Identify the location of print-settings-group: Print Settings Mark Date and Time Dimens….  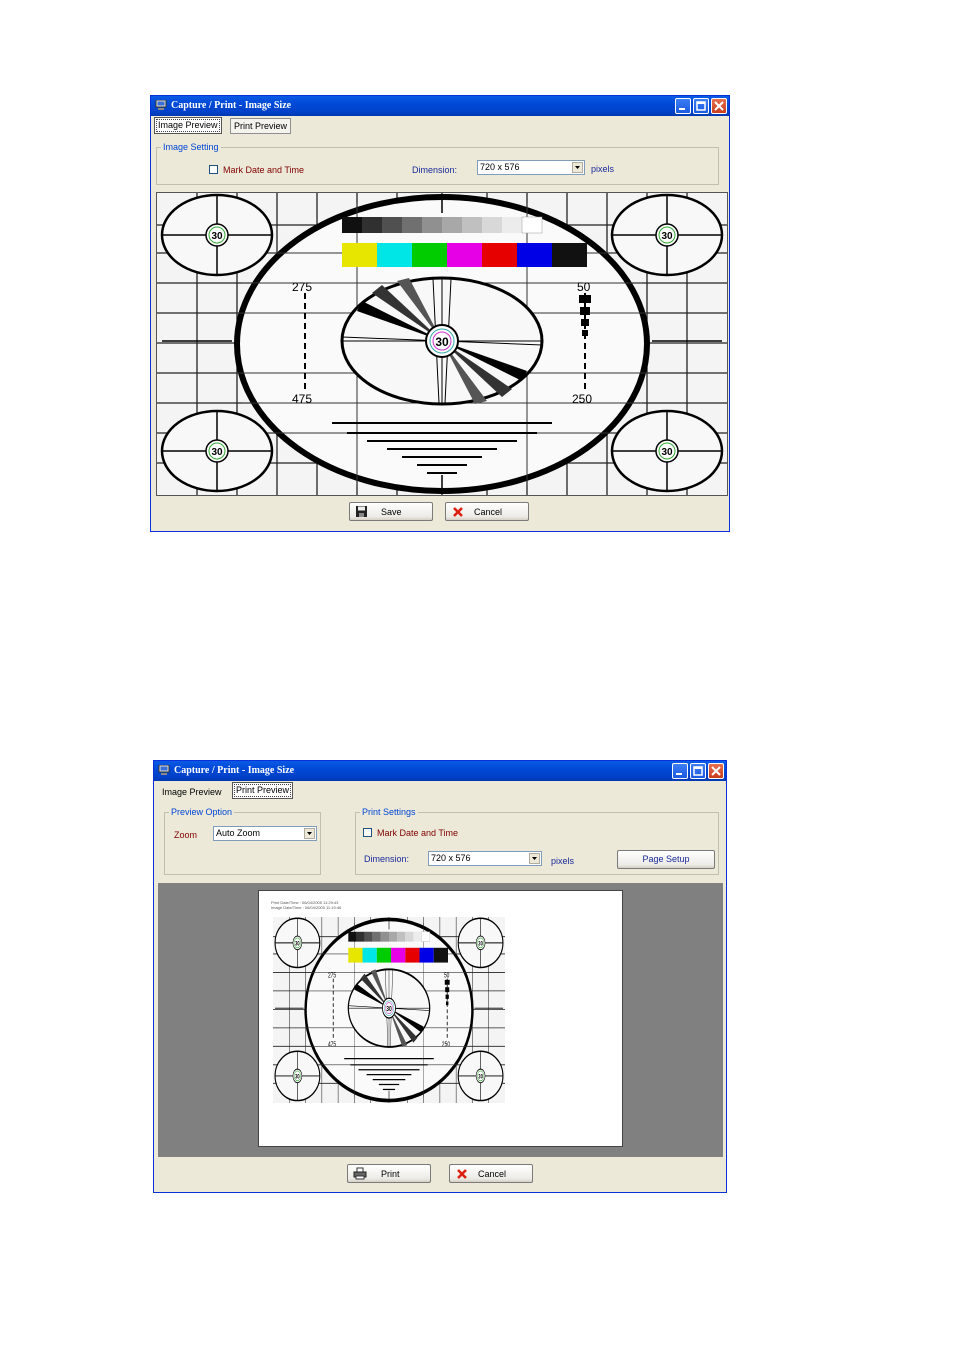
(537, 841).